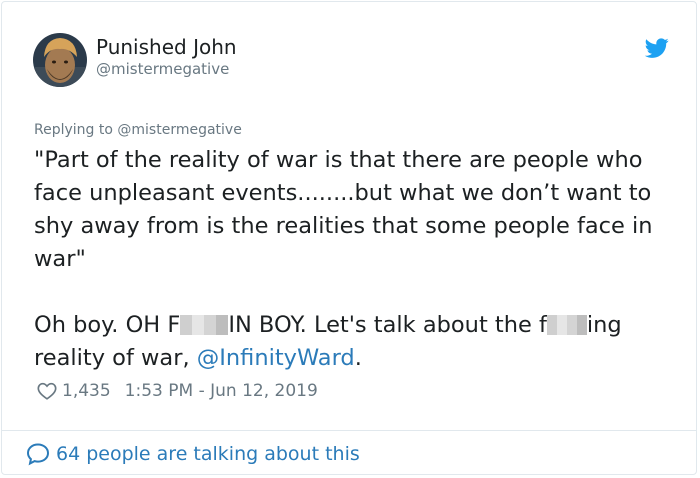 This screenshot has height=478, width=700. What do you see at coordinates (387, 325) in the screenshot?
I see `tweet-text-segment: IN BOY. Let's talk about the f` at bounding box center [387, 325].